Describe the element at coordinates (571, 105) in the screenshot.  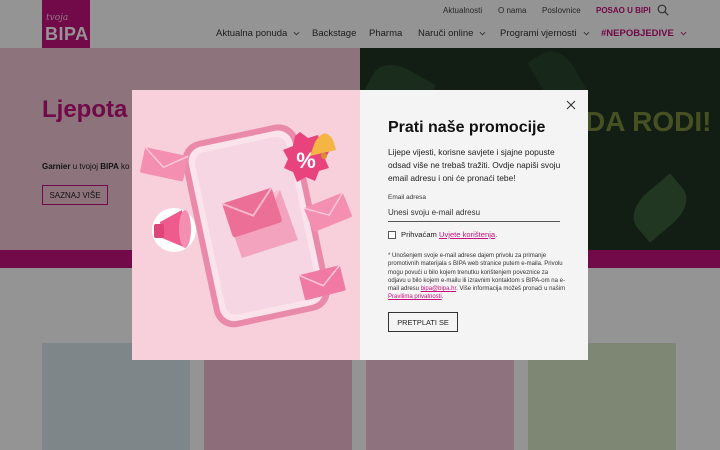
I see `close-icon` at that location.